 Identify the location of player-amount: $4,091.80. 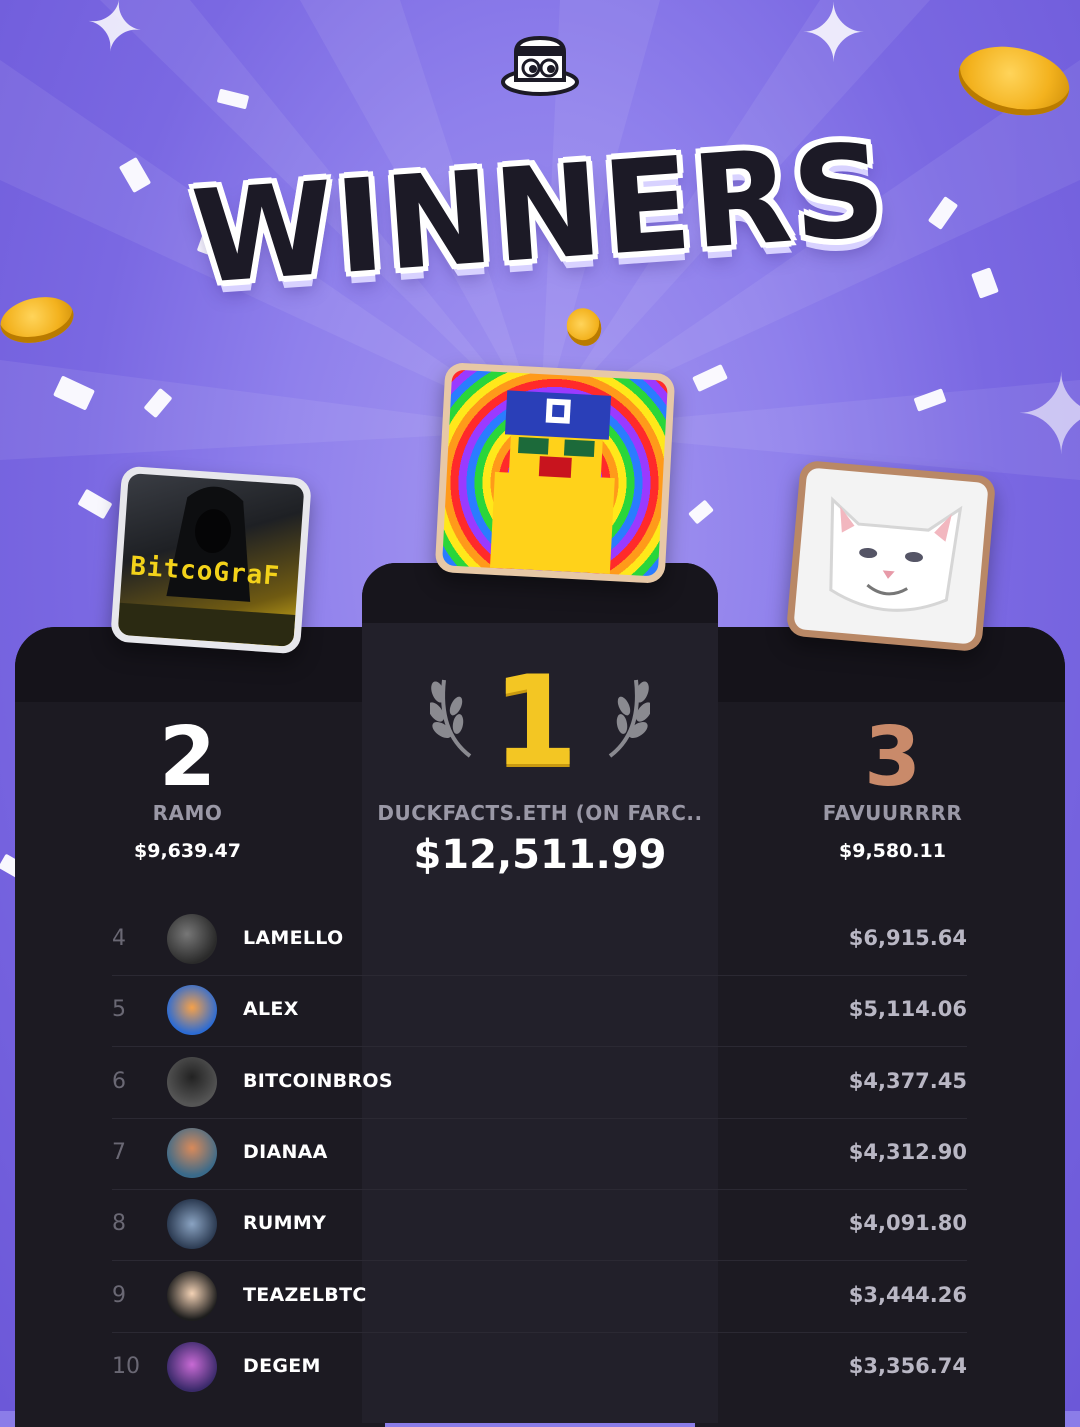
(907, 1223).